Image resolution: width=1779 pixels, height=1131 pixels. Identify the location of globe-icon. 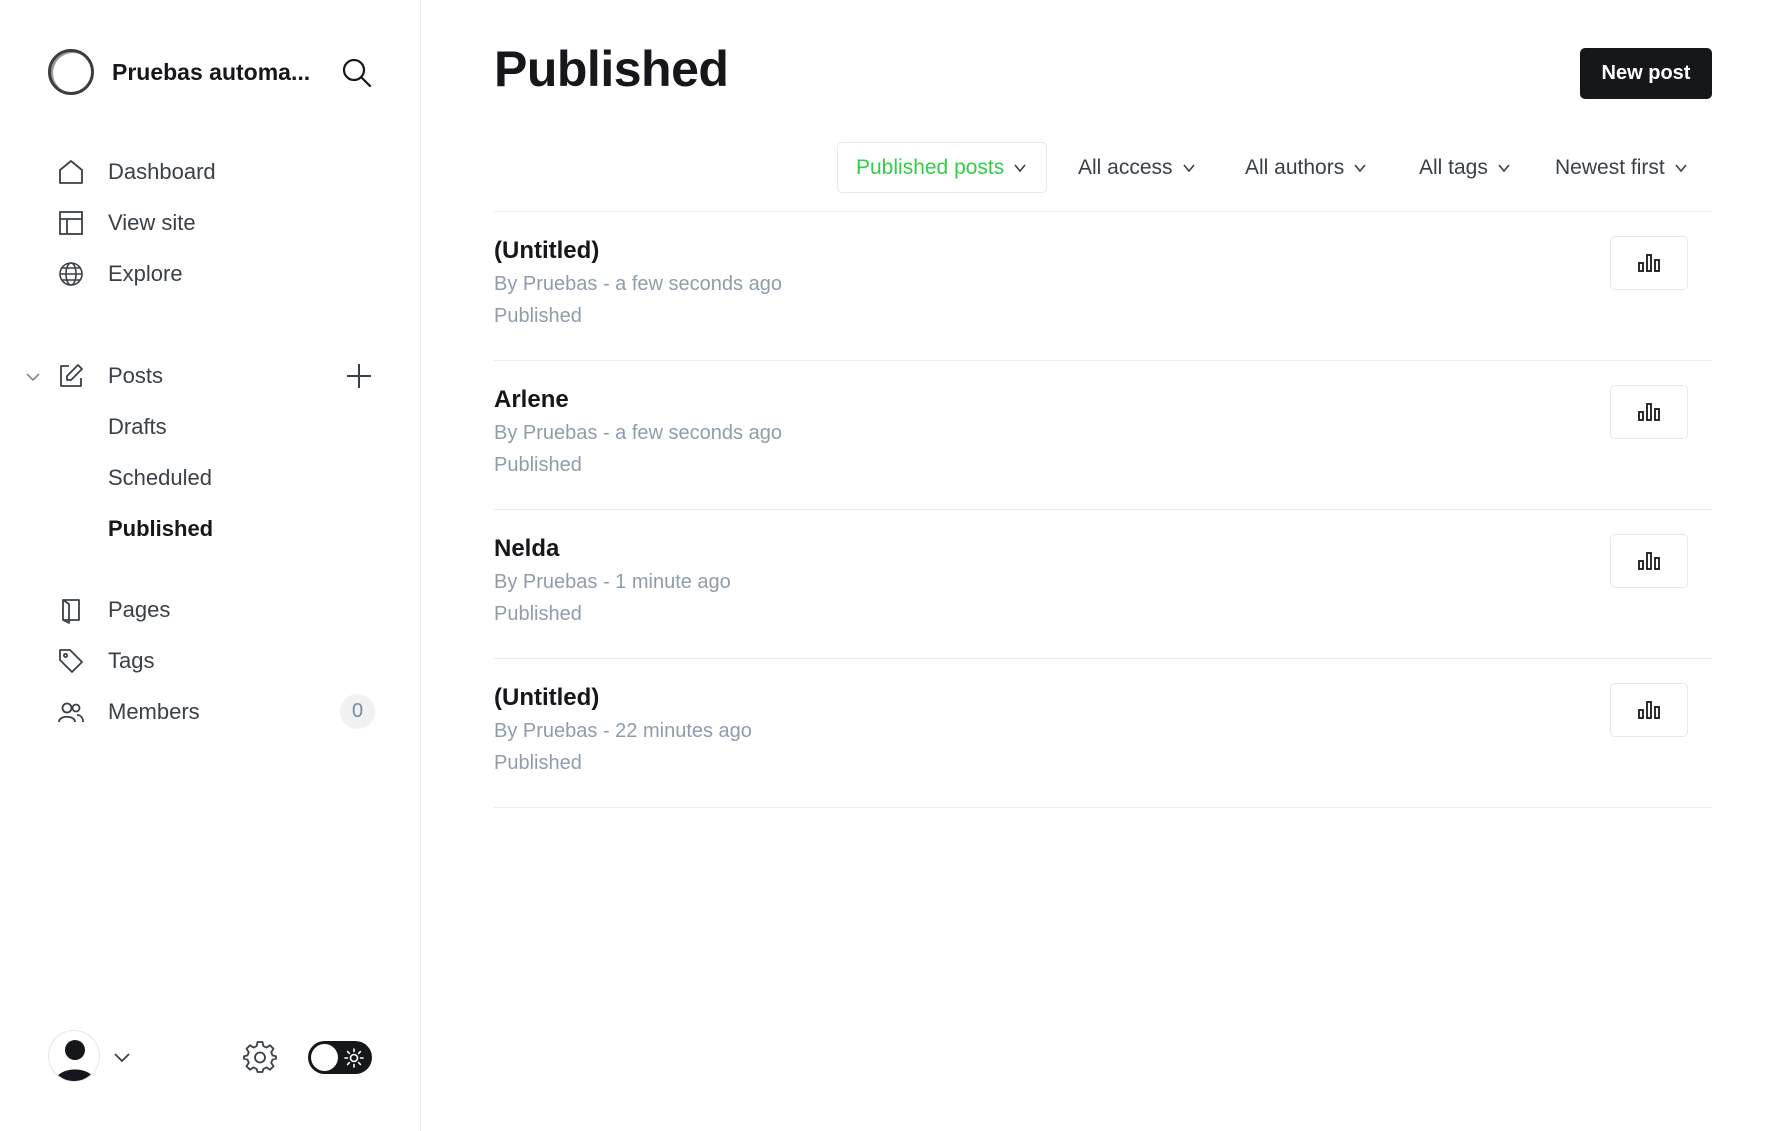
(71, 274).